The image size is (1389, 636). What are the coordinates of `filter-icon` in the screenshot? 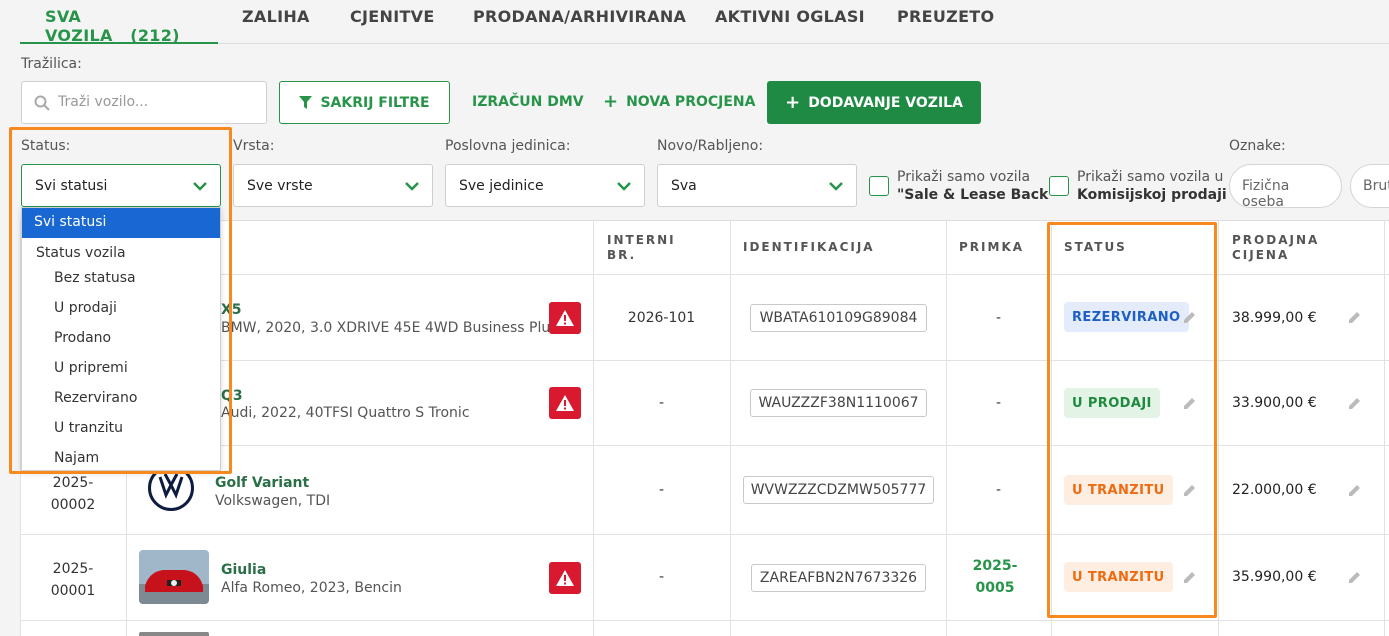 It's located at (306, 102).